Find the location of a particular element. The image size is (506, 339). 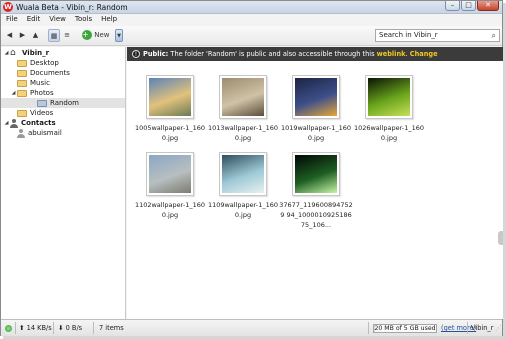

list-view-icon: ≡ is located at coordinates (67, 35).